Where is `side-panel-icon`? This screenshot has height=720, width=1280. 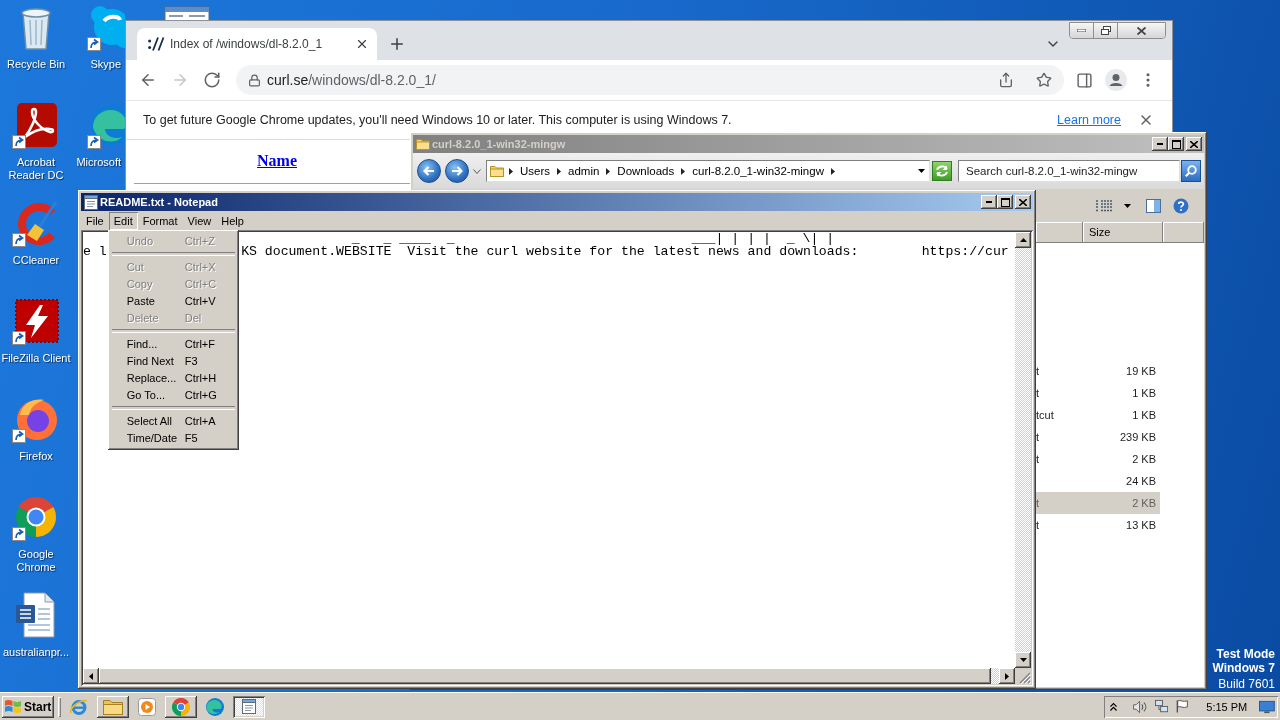
side-panel-icon is located at coordinates (1084, 80).